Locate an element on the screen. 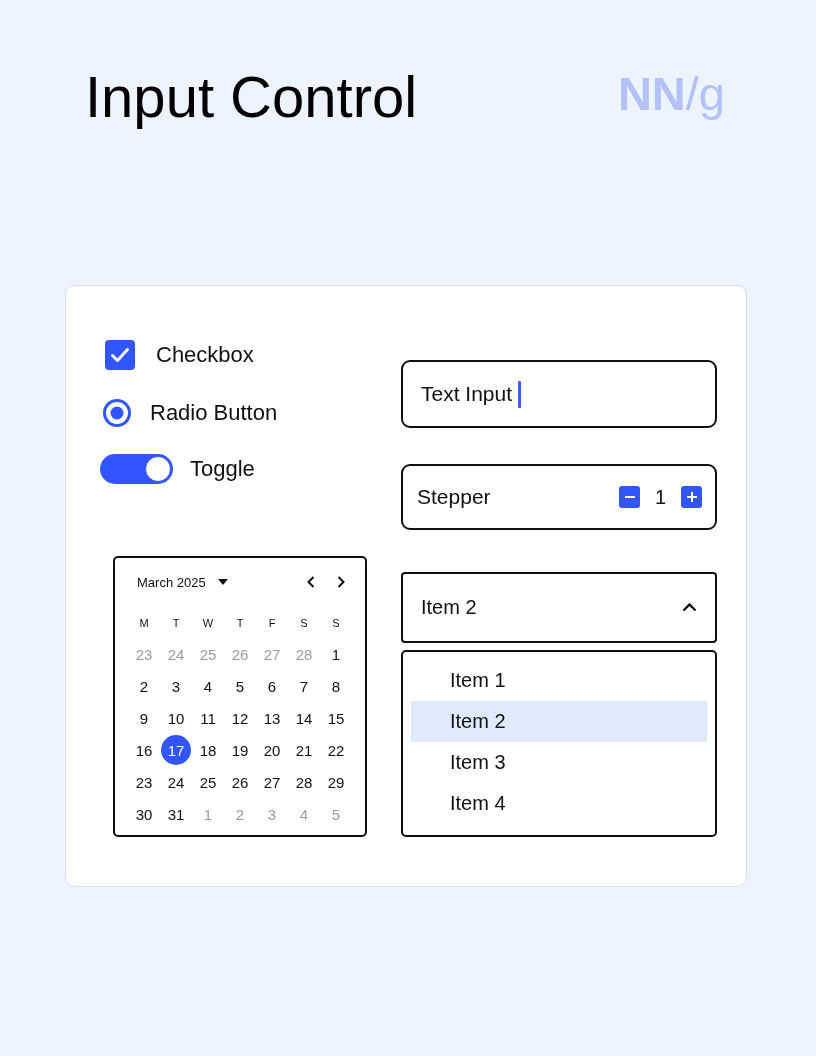 The image size is (816, 1056). calendar-day: 3 is located at coordinates (176, 686).